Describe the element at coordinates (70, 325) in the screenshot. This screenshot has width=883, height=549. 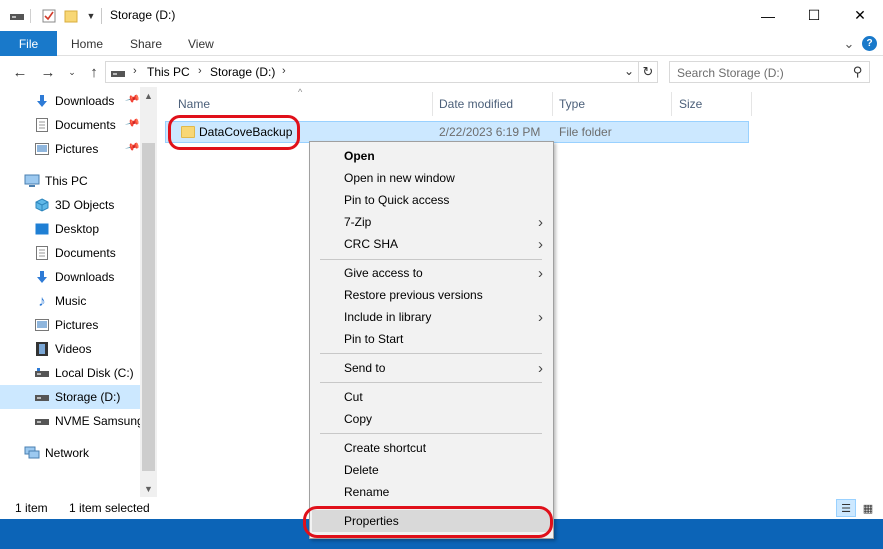
I see `nav-item-pictures: Pictures` at that location.